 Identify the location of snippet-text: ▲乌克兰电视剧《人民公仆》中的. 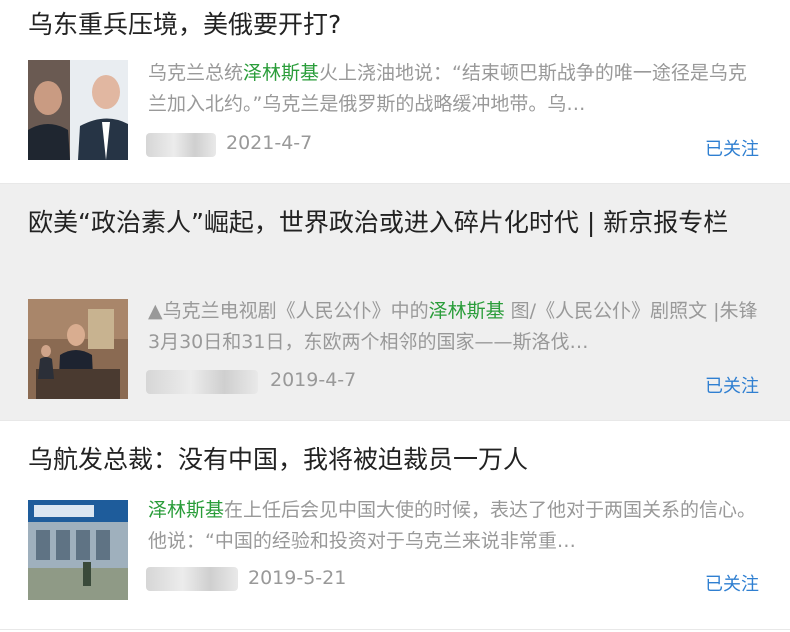
(288, 311).